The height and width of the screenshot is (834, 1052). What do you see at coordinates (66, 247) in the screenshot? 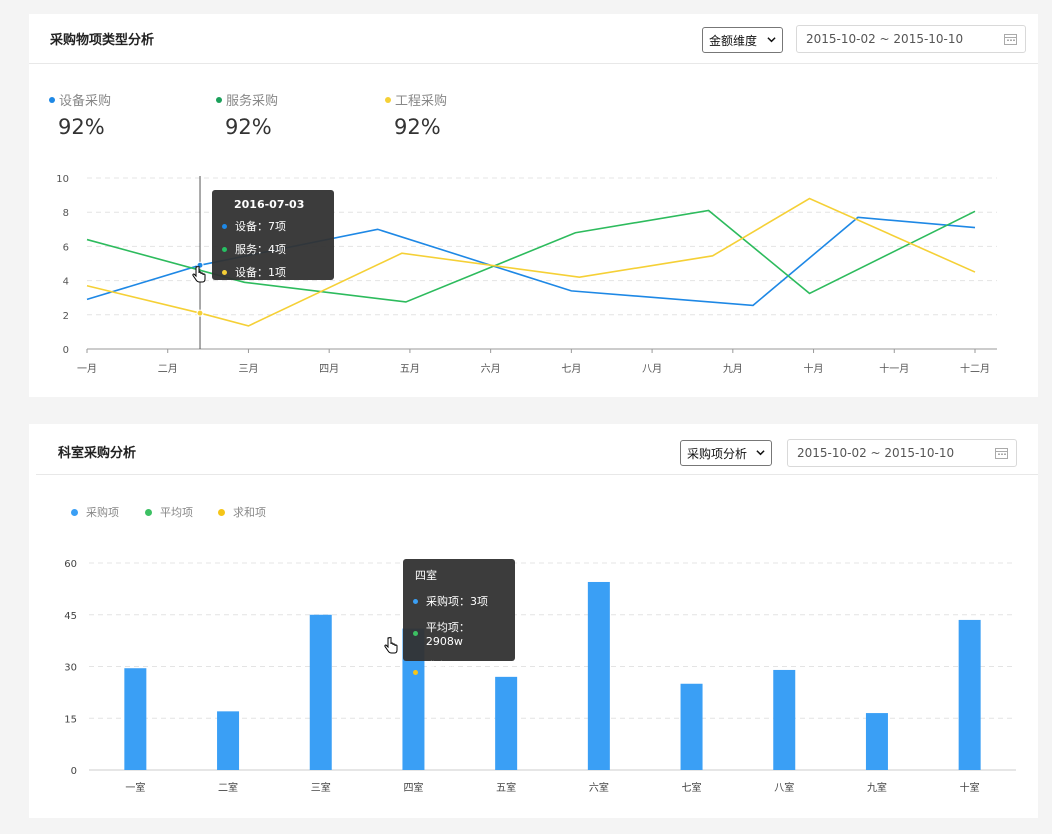
I see `y-tick-label: 6` at bounding box center [66, 247].